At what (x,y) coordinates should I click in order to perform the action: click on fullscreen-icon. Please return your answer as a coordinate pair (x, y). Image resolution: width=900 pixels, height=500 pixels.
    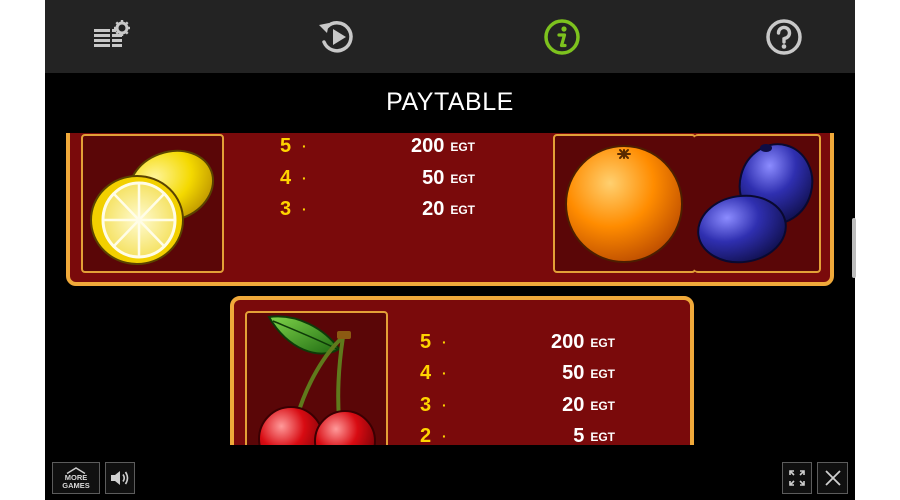
    Looking at the image, I should click on (797, 478).